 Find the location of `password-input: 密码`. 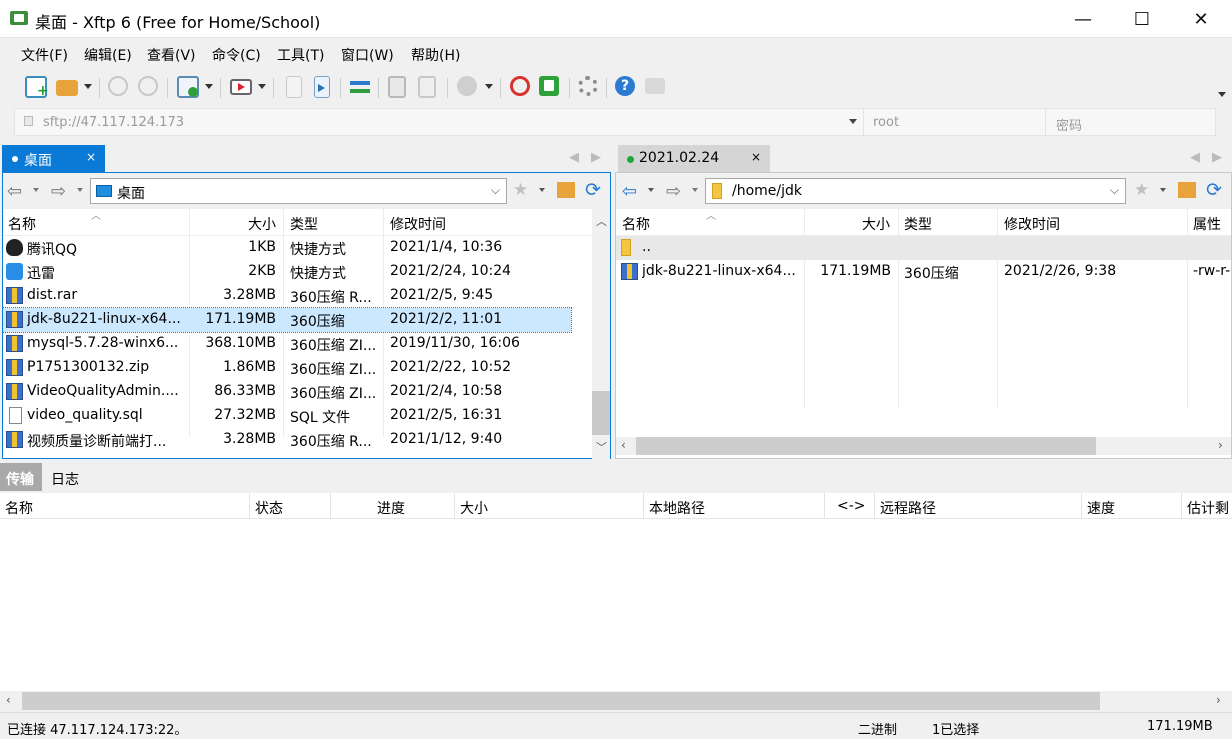

password-input: 密码 is located at coordinates (1069, 124).